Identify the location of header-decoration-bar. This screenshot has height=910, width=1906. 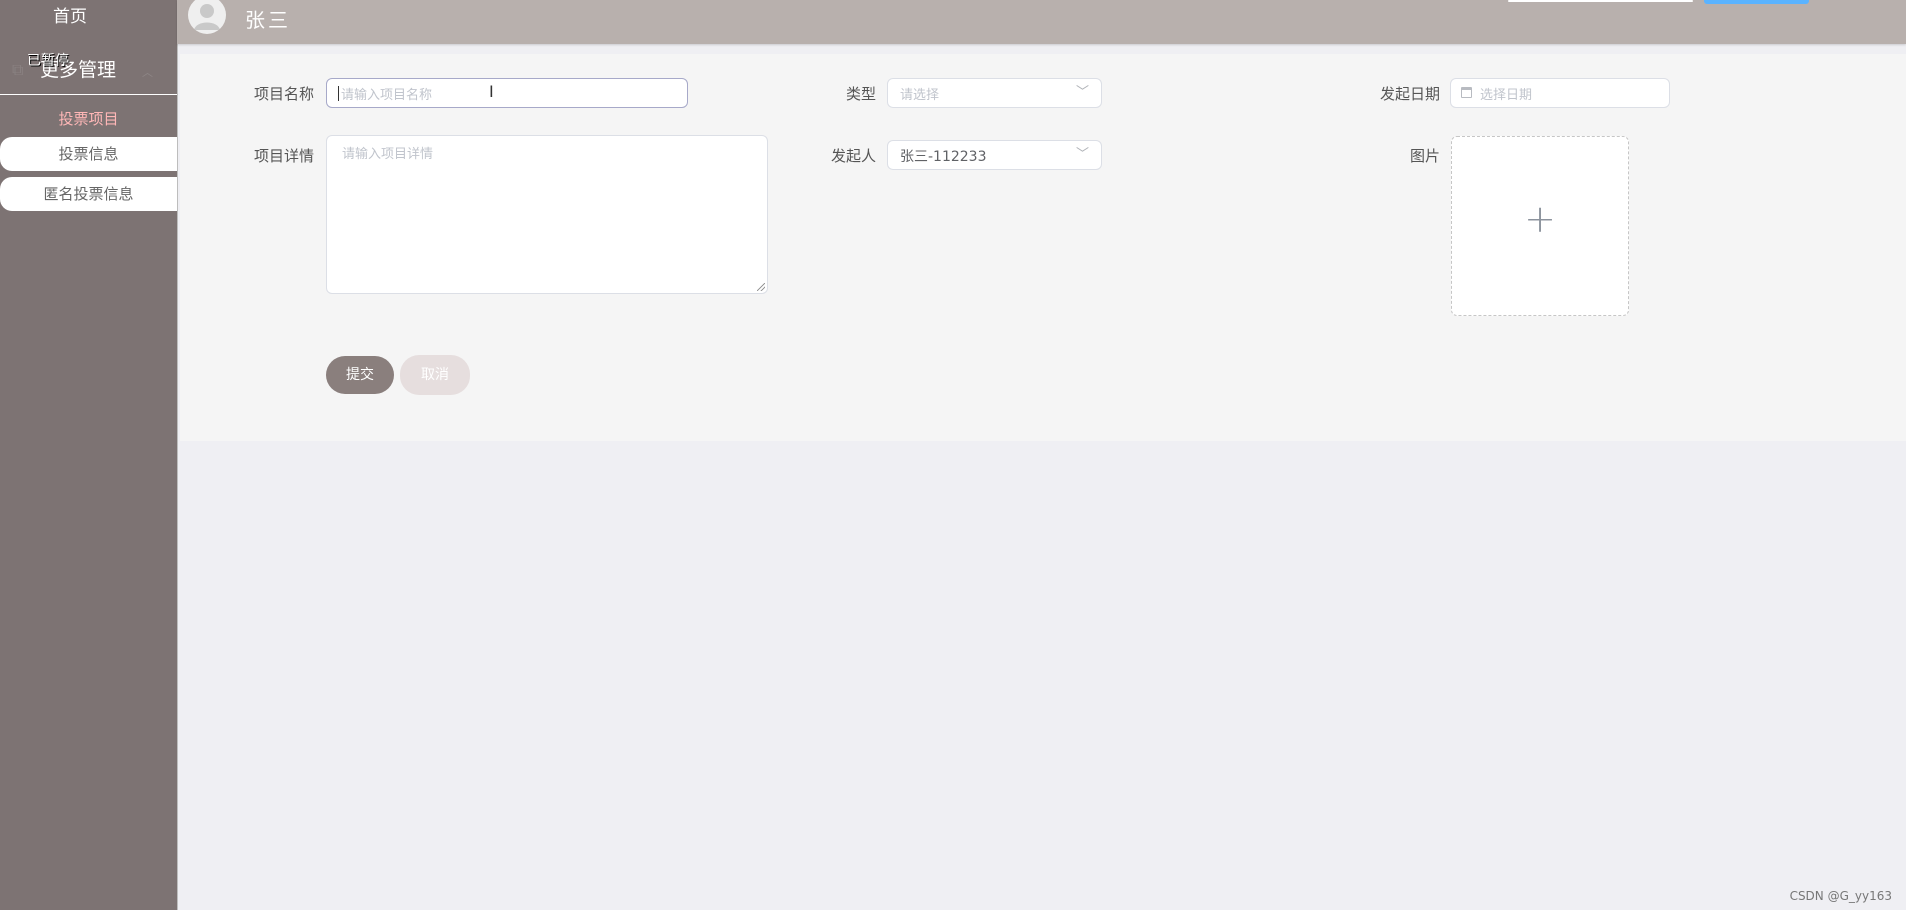
(1600, 1).